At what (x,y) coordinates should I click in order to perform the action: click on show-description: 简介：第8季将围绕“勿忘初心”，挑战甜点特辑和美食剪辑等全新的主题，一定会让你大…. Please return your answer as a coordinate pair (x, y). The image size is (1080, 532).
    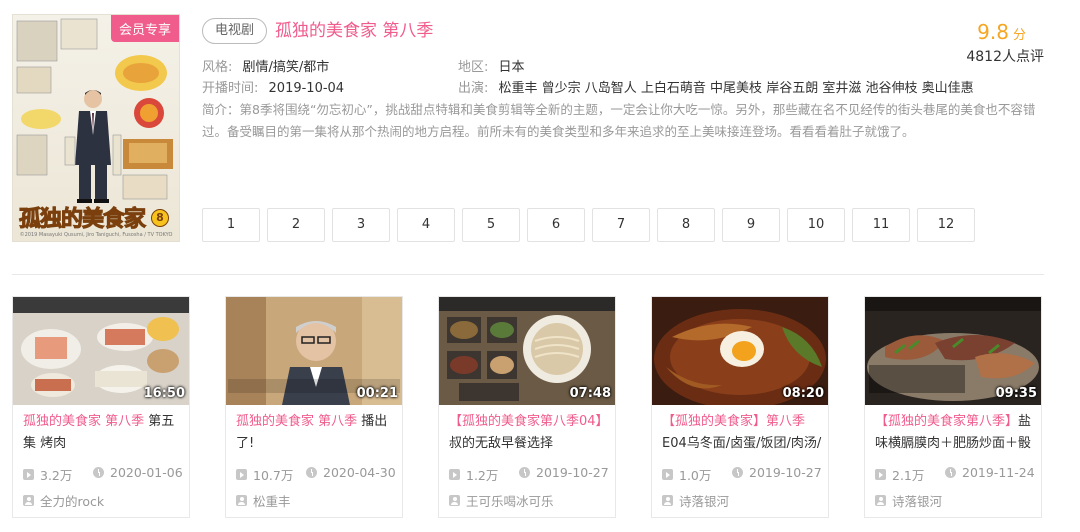
    Looking at the image, I should click on (619, 120).